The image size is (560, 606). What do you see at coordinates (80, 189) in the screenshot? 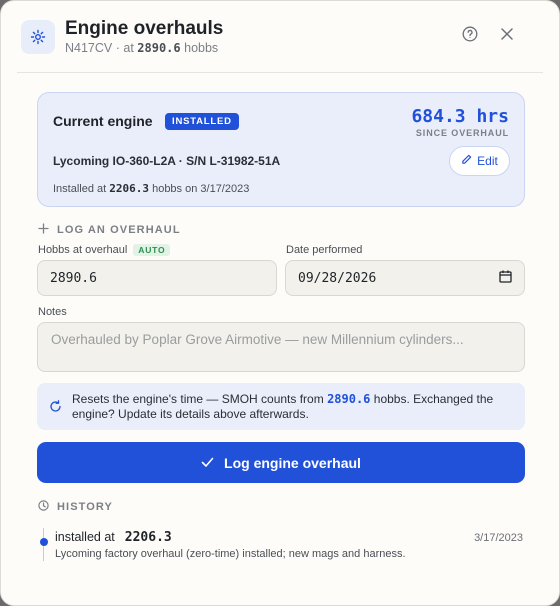
I see `installed-prefix: Installed at` at bounding box center [80, 189].